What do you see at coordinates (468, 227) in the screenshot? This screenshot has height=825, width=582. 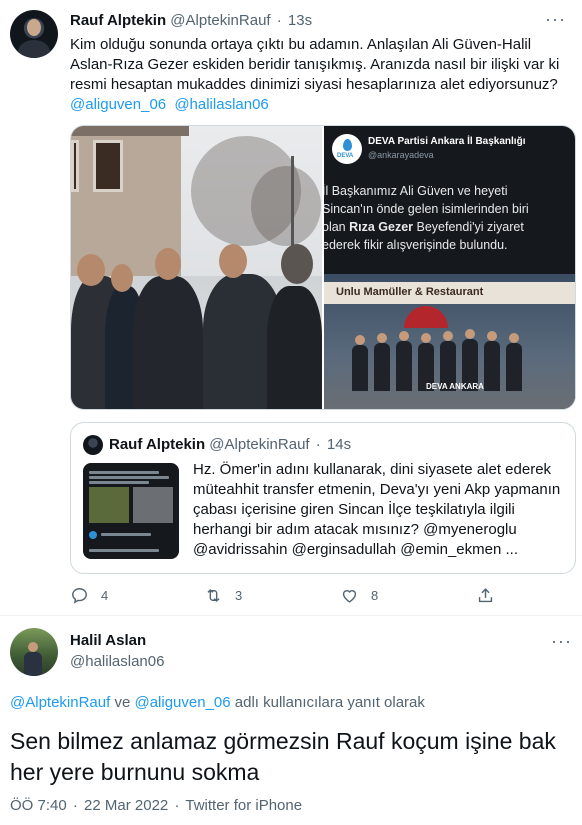 I see `embedded-line-part: Beyefendi'yi ziyaret` at bounding box center [468, 227].